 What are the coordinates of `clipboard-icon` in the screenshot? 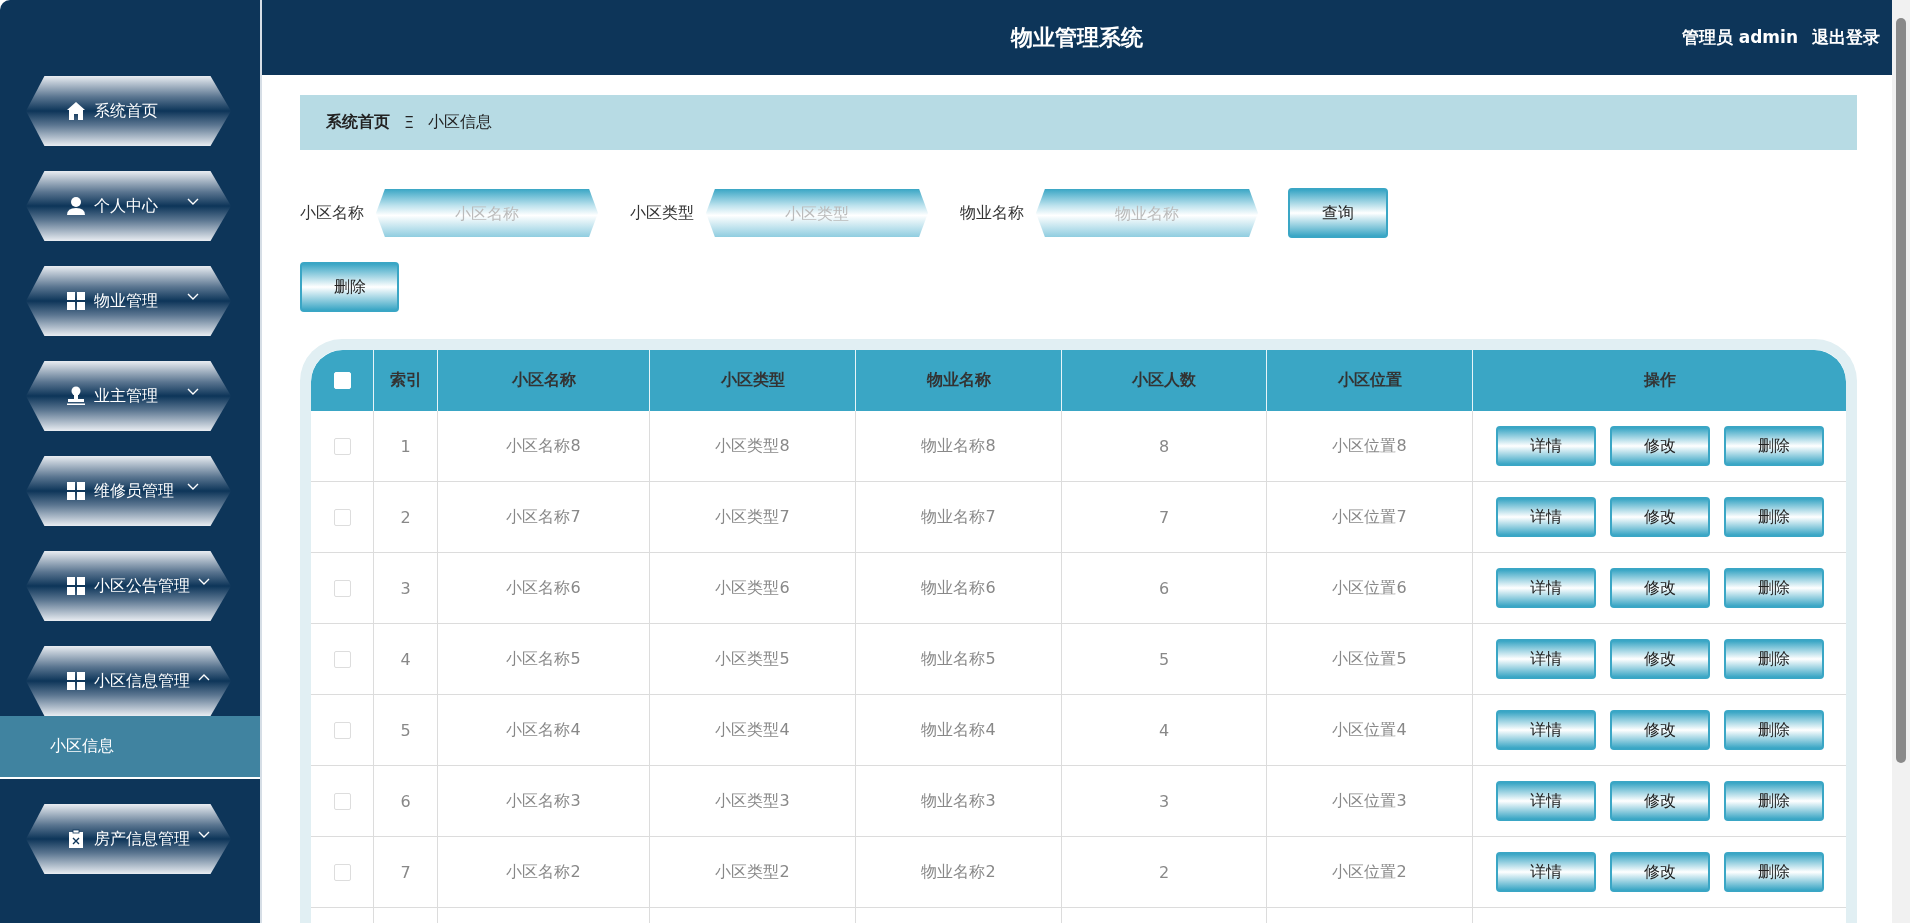 It's located at (76, 839).